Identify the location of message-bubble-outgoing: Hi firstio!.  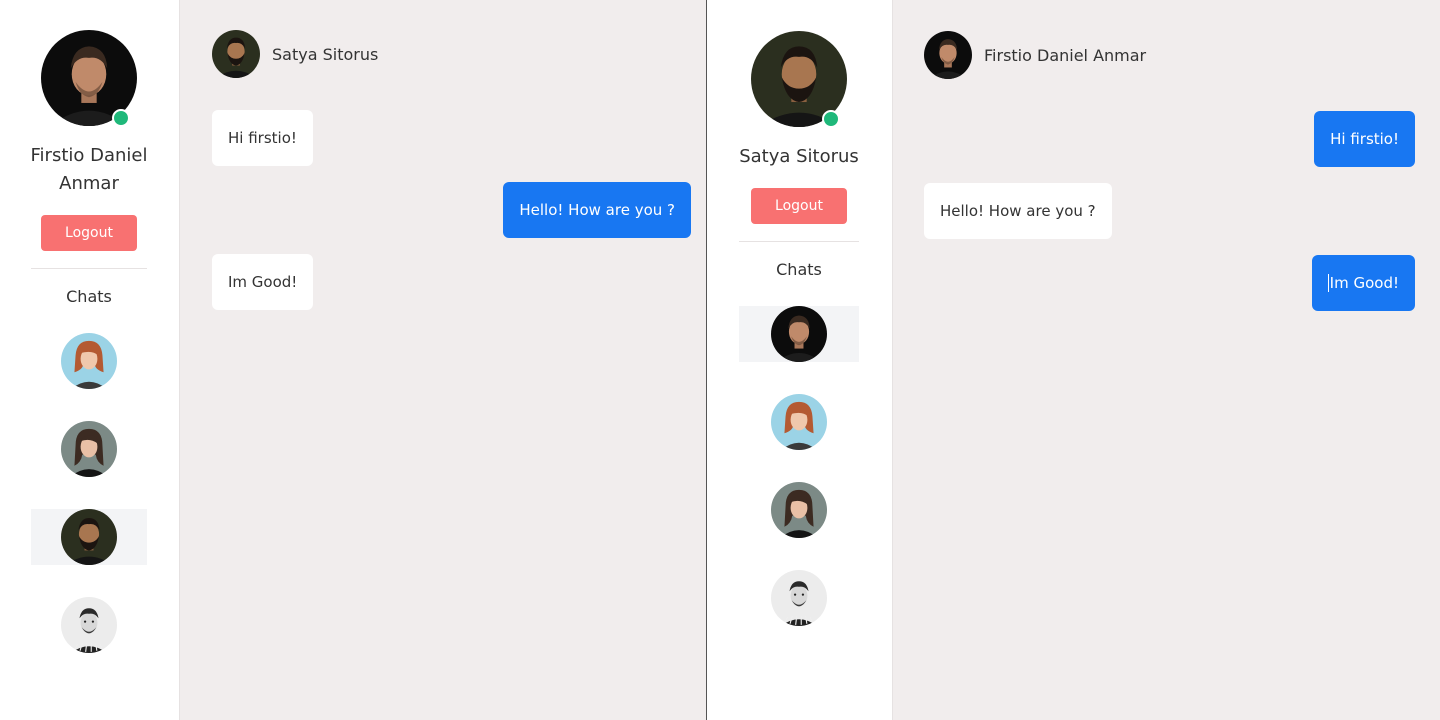
(1364, 139).